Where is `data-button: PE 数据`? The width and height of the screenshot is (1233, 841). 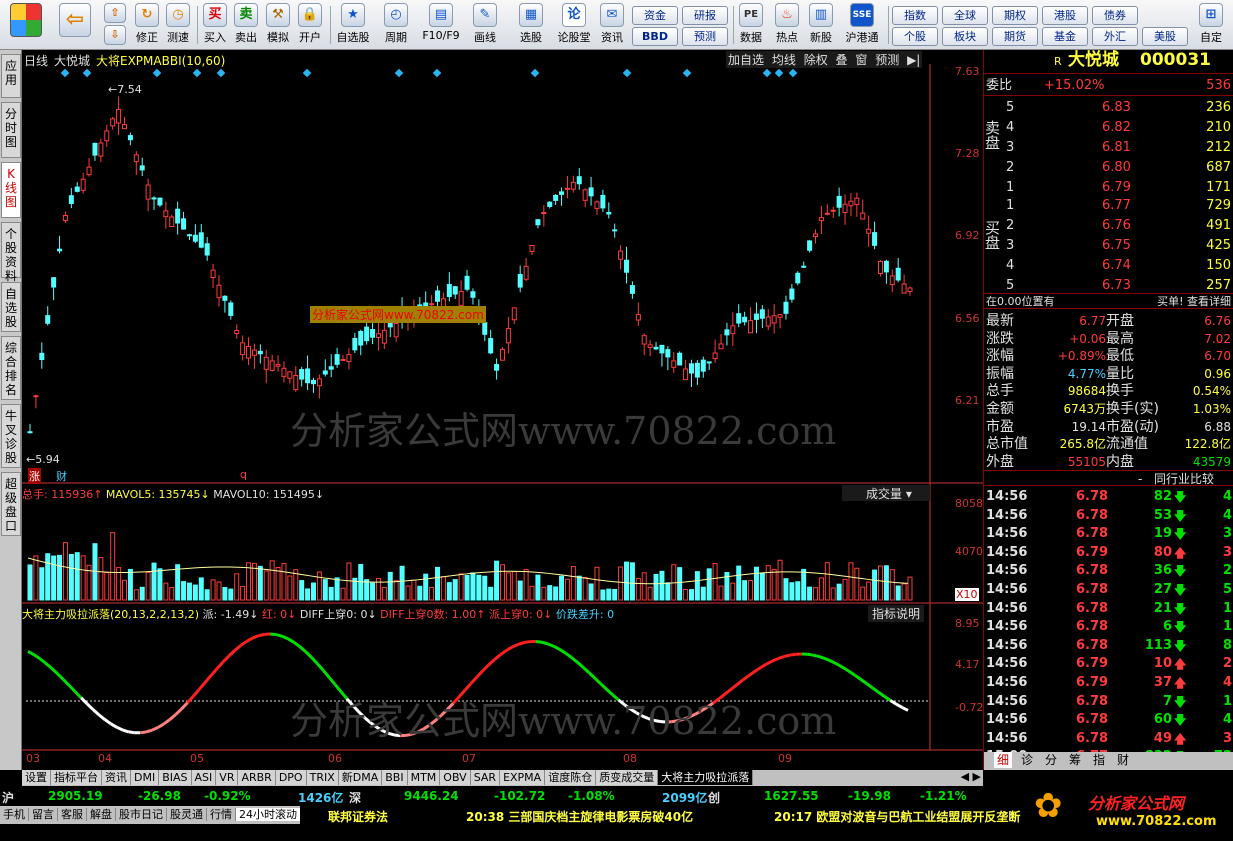
data-button: PE 数据 is located at coordinates (751, 25).